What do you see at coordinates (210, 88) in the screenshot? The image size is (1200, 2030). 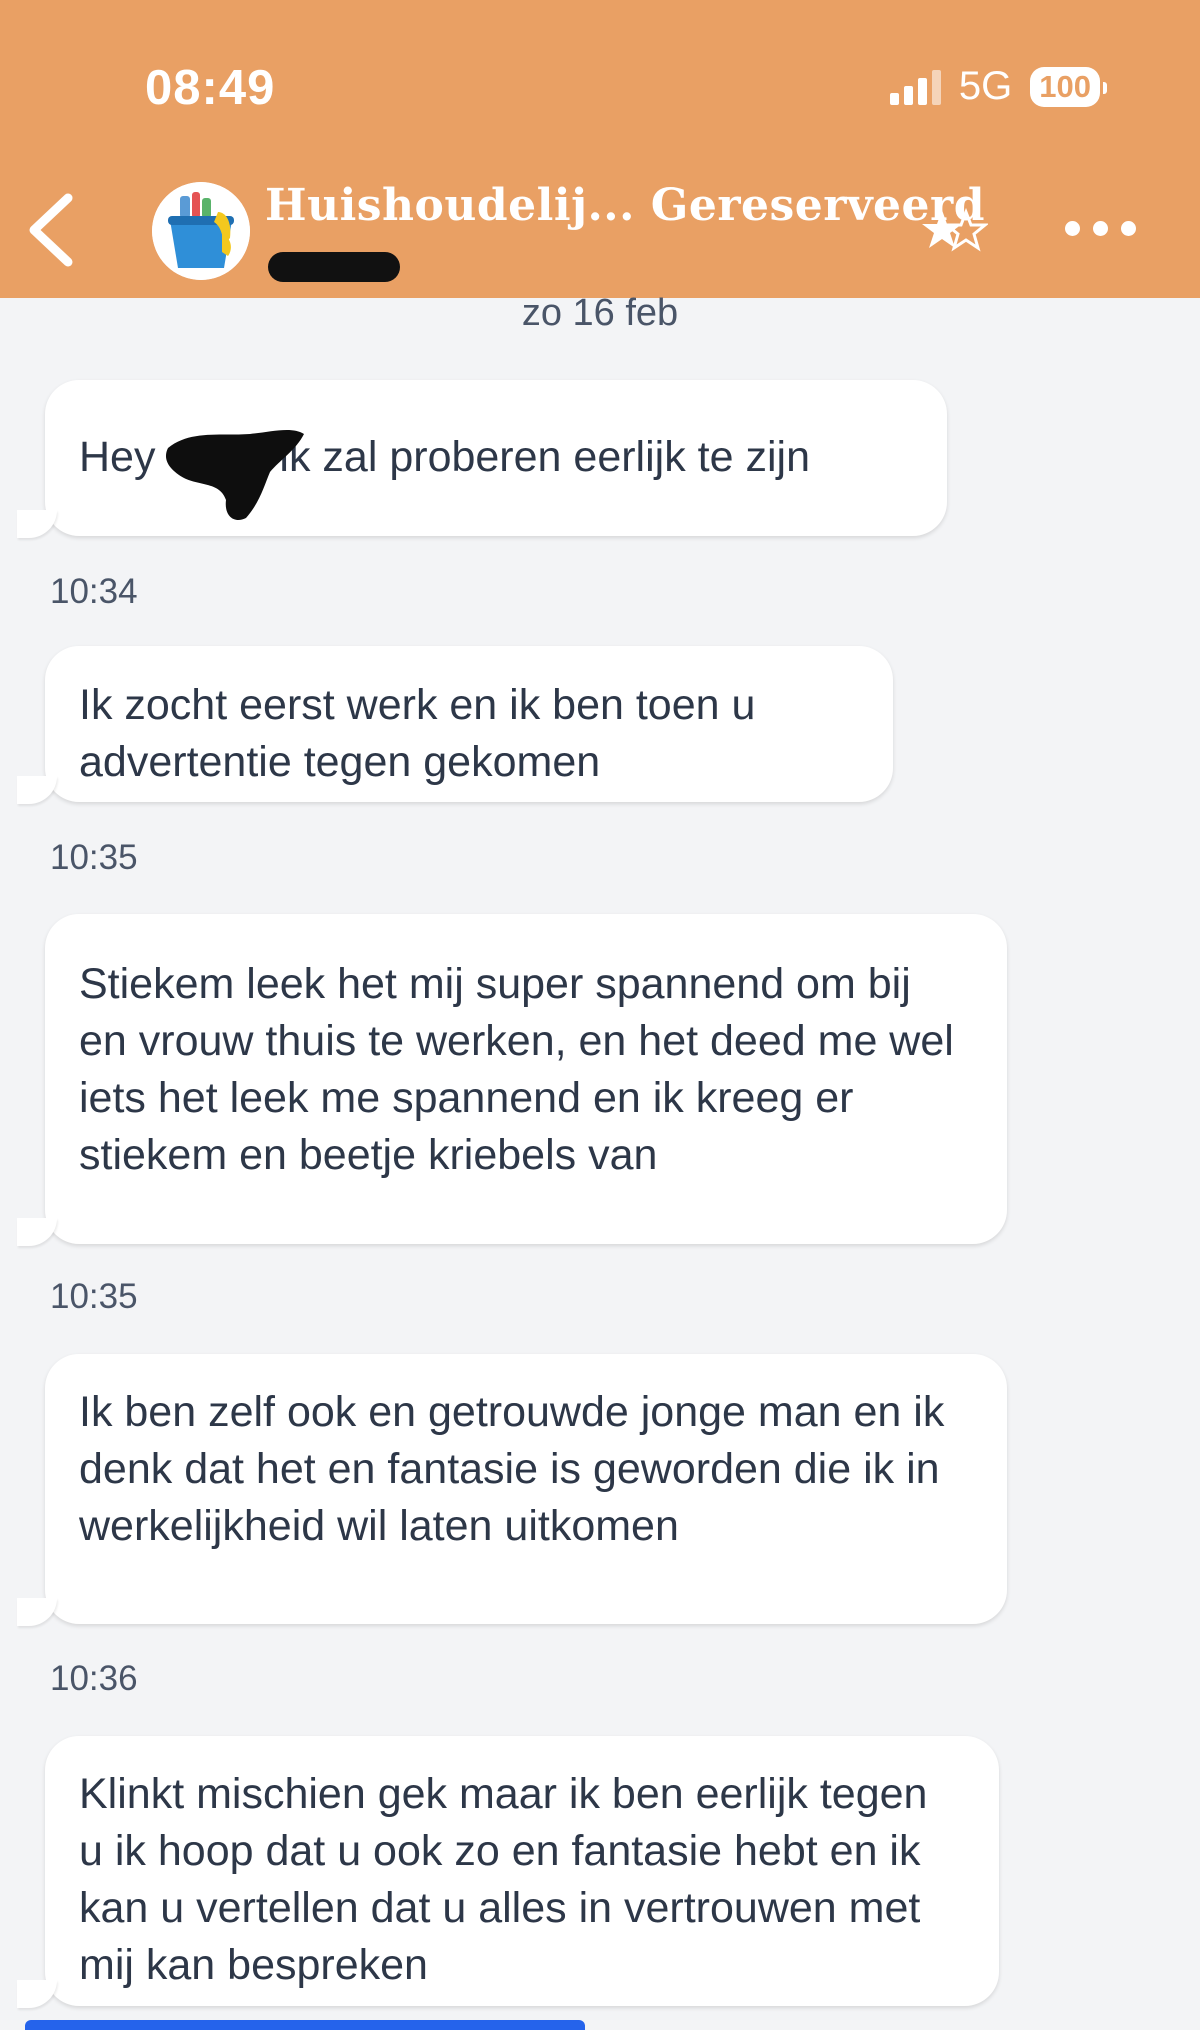 I see `status-time: 08:49` at bounding box center [210, 88].